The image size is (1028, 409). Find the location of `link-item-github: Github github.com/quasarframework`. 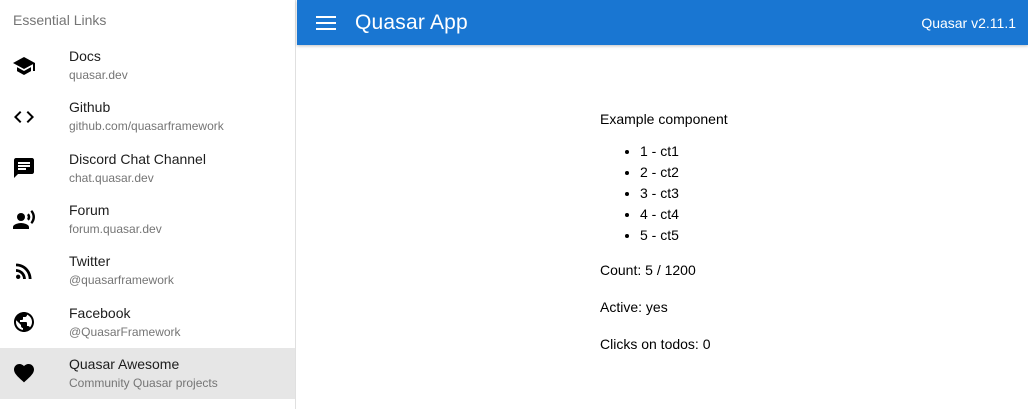

link-item-github: Github github.com/quasarframework is located at coordinates (147, 116).